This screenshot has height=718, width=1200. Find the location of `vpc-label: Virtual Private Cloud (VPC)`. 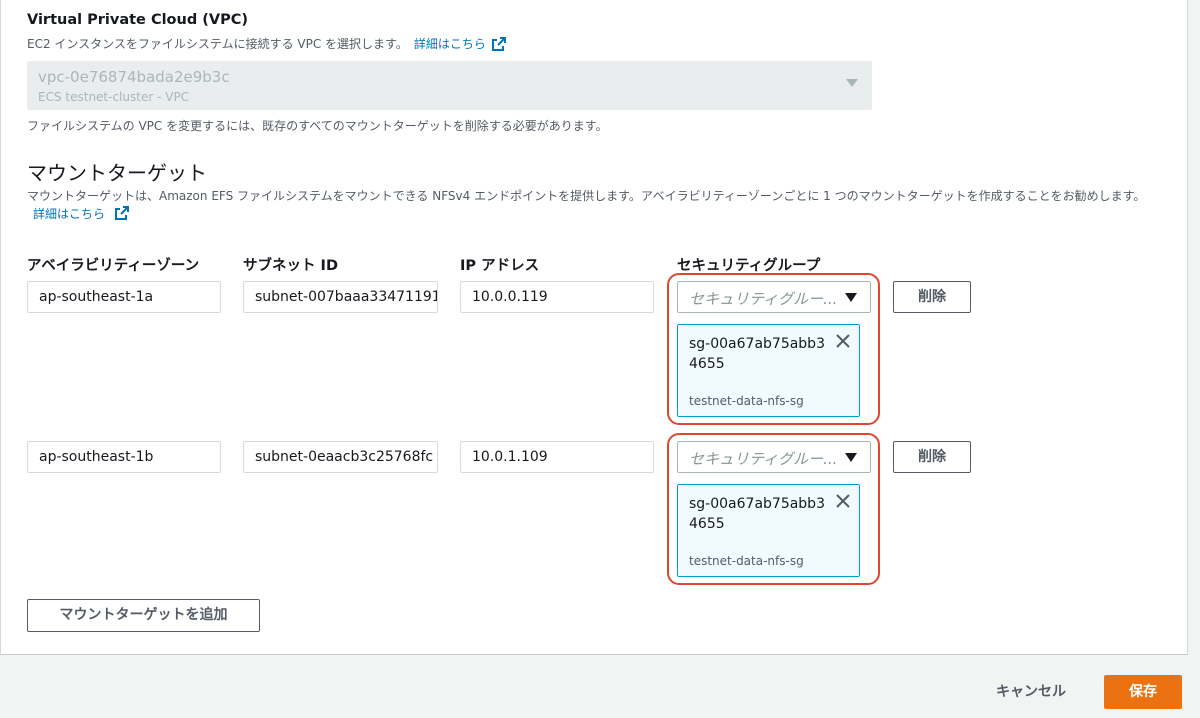

vpc-label: Virtual Private Cloud (VPC) is located at coordinates (138, 20).